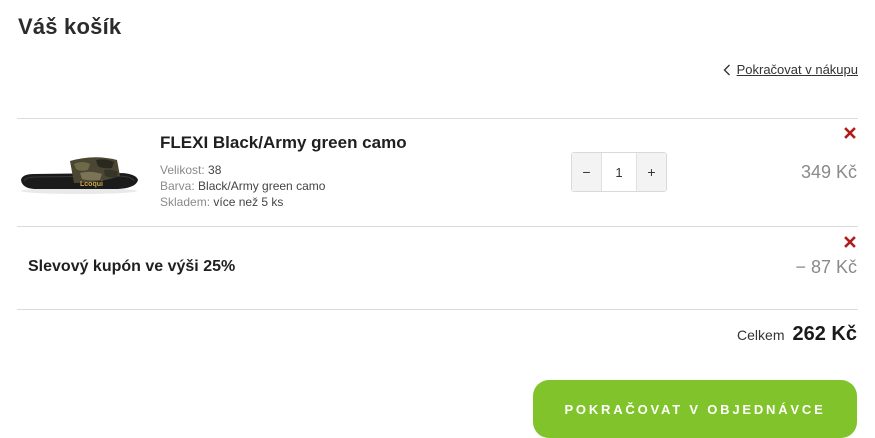 This screenshot has height=438, width=875. What do you see at coordinates (797, 69) in the screenshot?
I see `continue-shopping-label: Pokračovat v nákupu` at bounding box center [797, 69].